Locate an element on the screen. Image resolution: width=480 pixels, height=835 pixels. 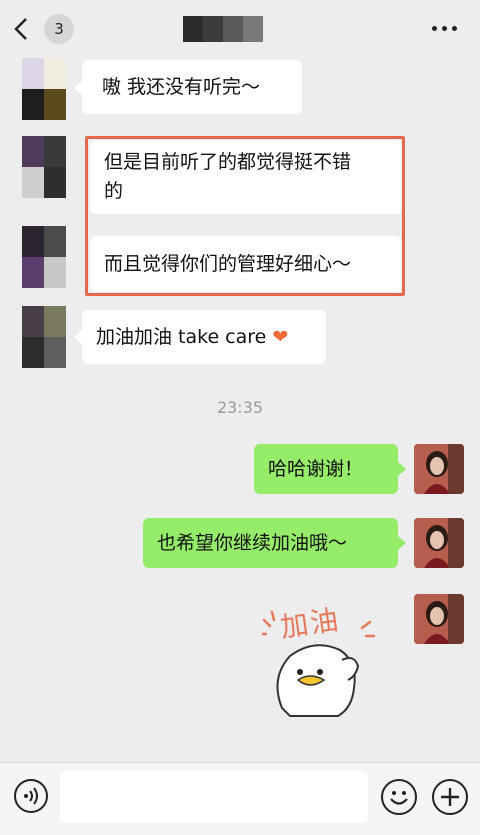
message-bubble: 哈哈谢谢！ is located at coordinates (326, 469).